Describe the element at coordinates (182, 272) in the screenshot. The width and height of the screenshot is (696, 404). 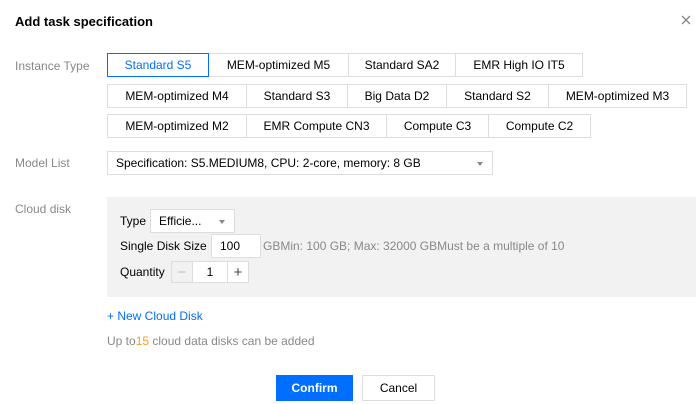
I see `decrement-button: −` at that location.